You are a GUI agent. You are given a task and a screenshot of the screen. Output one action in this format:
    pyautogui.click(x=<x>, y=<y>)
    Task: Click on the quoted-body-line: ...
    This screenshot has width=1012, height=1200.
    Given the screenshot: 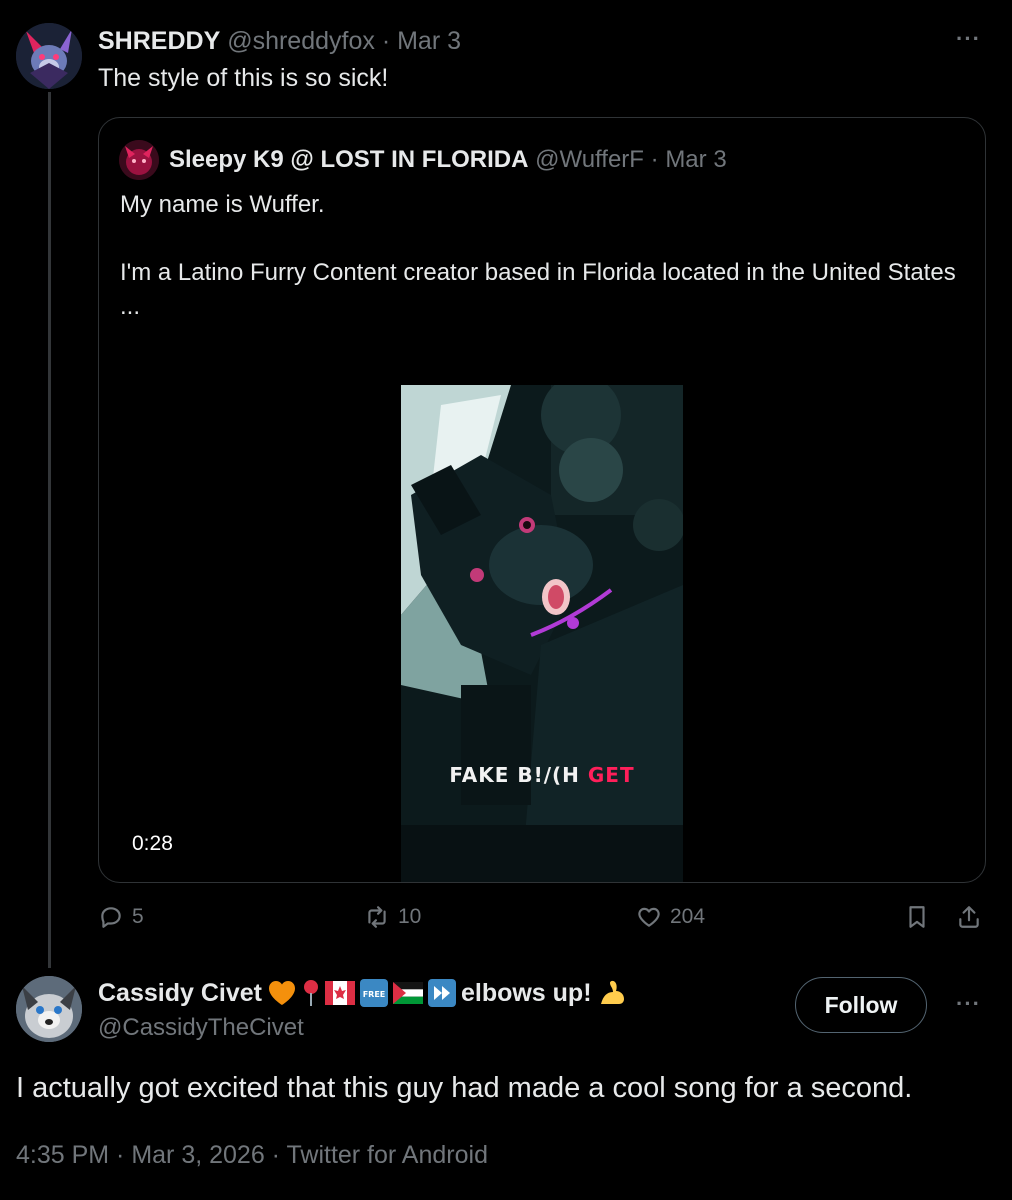 What is the action you would take?
    pyautogui.click(x=130, y=306)
    